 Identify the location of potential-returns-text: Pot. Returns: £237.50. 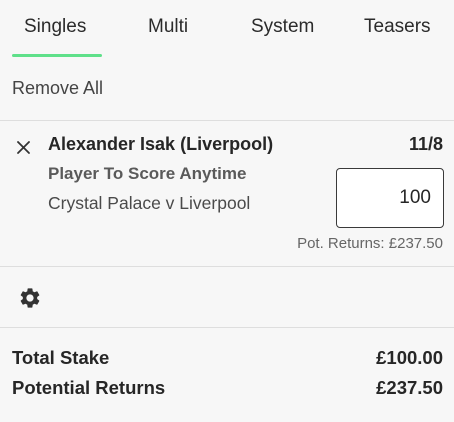
(370, 243).